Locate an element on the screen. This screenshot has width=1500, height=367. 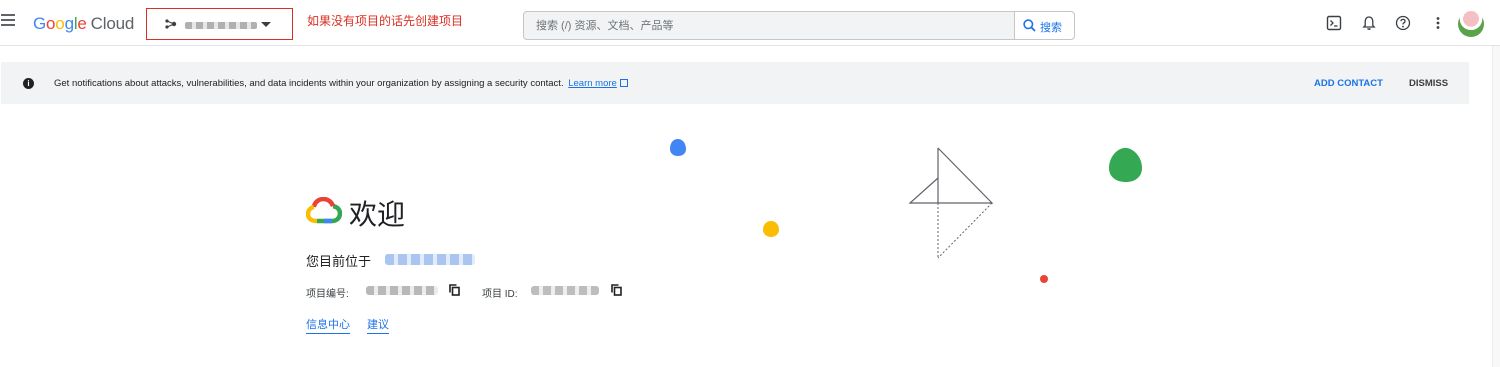
project-picker is located at coordinates (219, 24).